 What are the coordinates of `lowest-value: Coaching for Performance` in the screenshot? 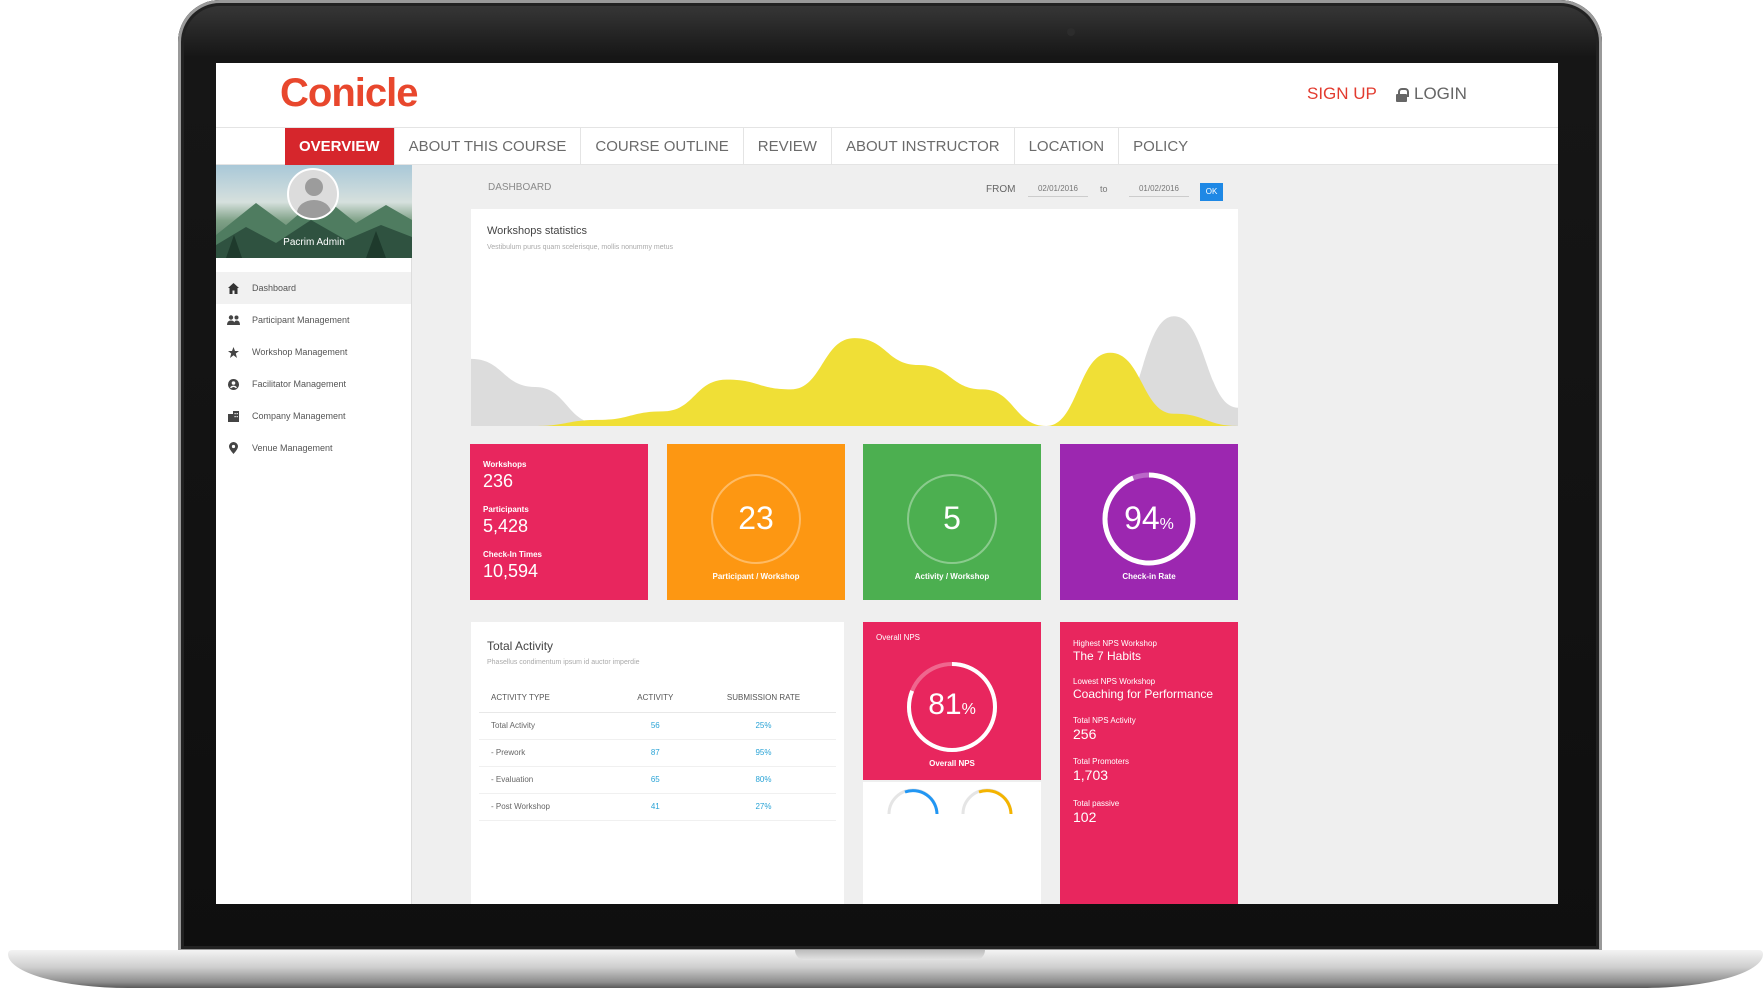 It's located at (1143, 694).